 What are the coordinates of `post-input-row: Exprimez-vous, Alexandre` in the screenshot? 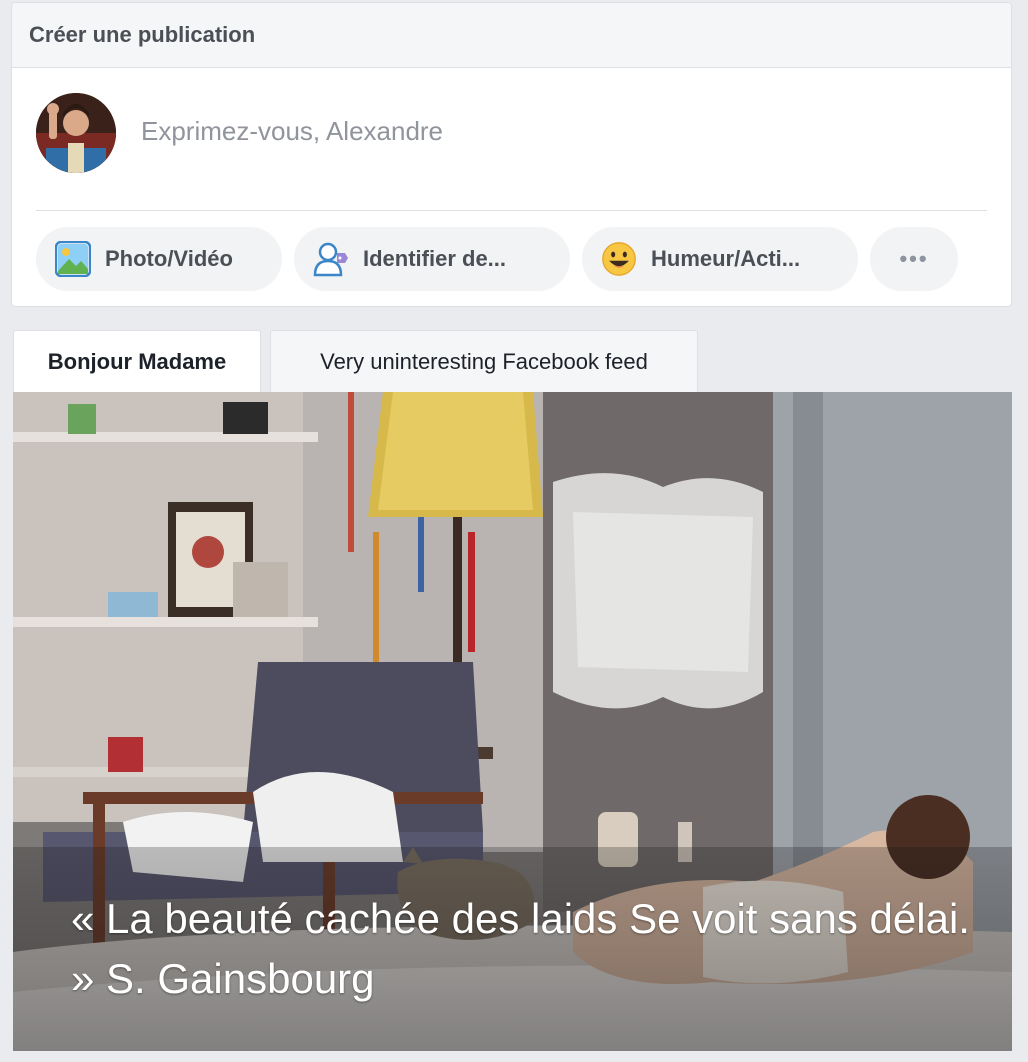 It's located at (511, 133).